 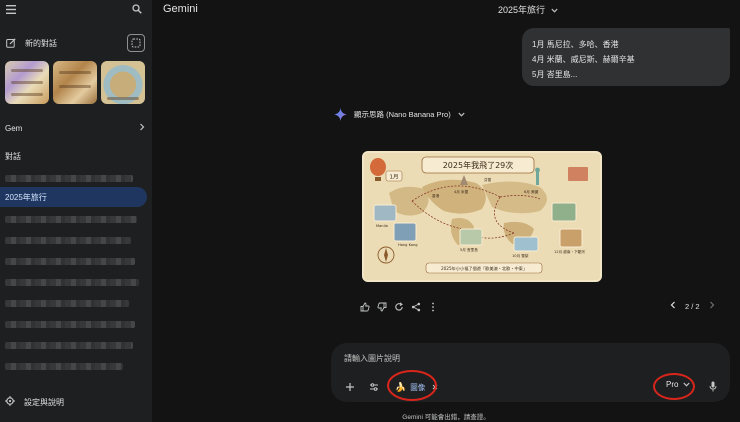 What do you see at coordinates (530, 372) in the screenshot?
I see `prompt-box: 🍌 圖像 Pro` at bounding box center [530, 372].